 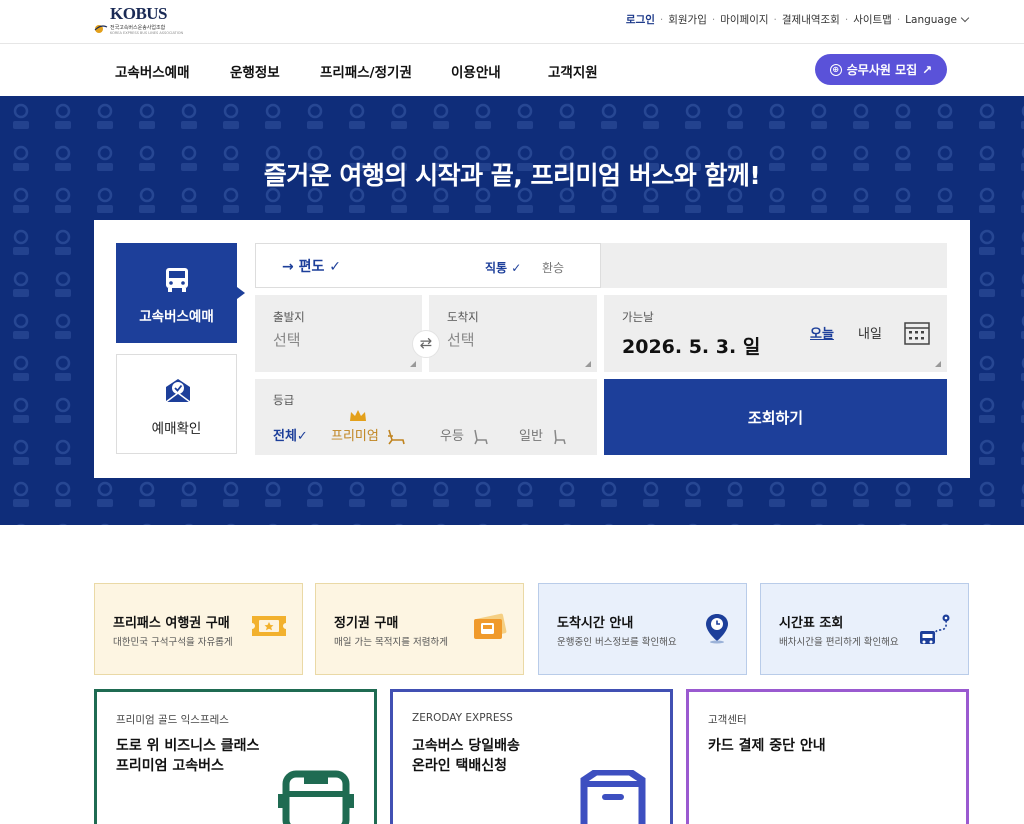 I want to click on departure-date-field: 가는날 2026. 5. 3. 일 오늘 내일, so click(x=775, y=333).